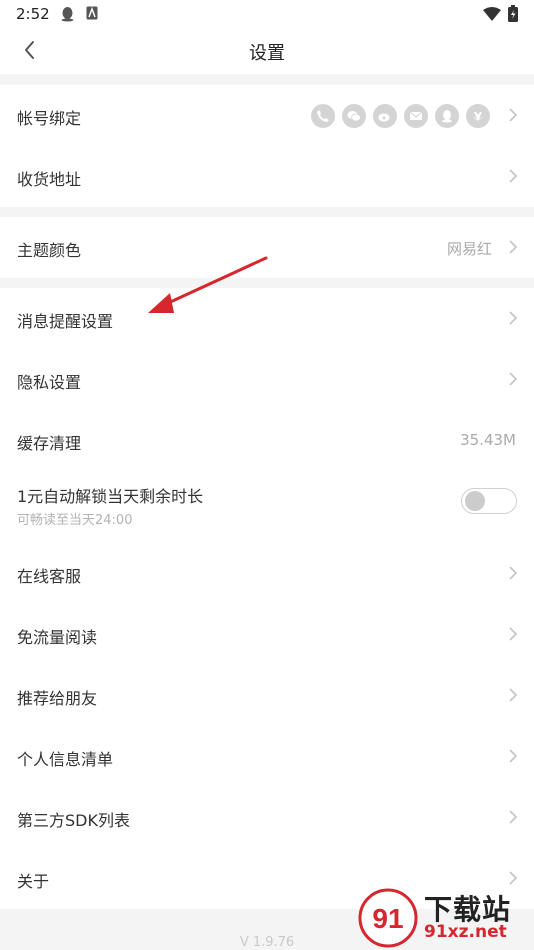 The height and width of the screenshot is (950, 534). I want to click on privacy-settings-label: 隐私设置, so click(49, 382).